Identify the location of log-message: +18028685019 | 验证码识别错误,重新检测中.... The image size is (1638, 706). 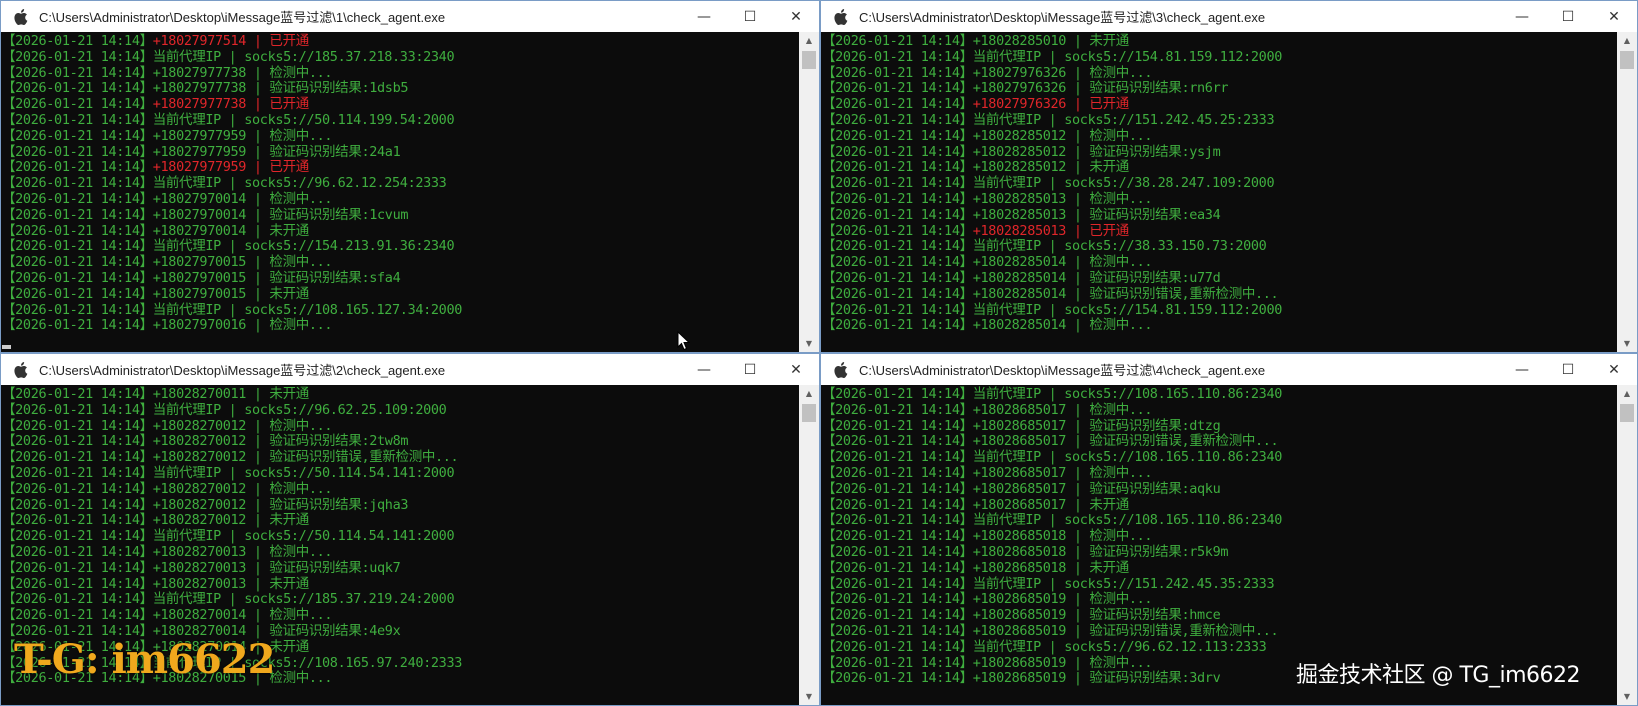
(1125, 630).